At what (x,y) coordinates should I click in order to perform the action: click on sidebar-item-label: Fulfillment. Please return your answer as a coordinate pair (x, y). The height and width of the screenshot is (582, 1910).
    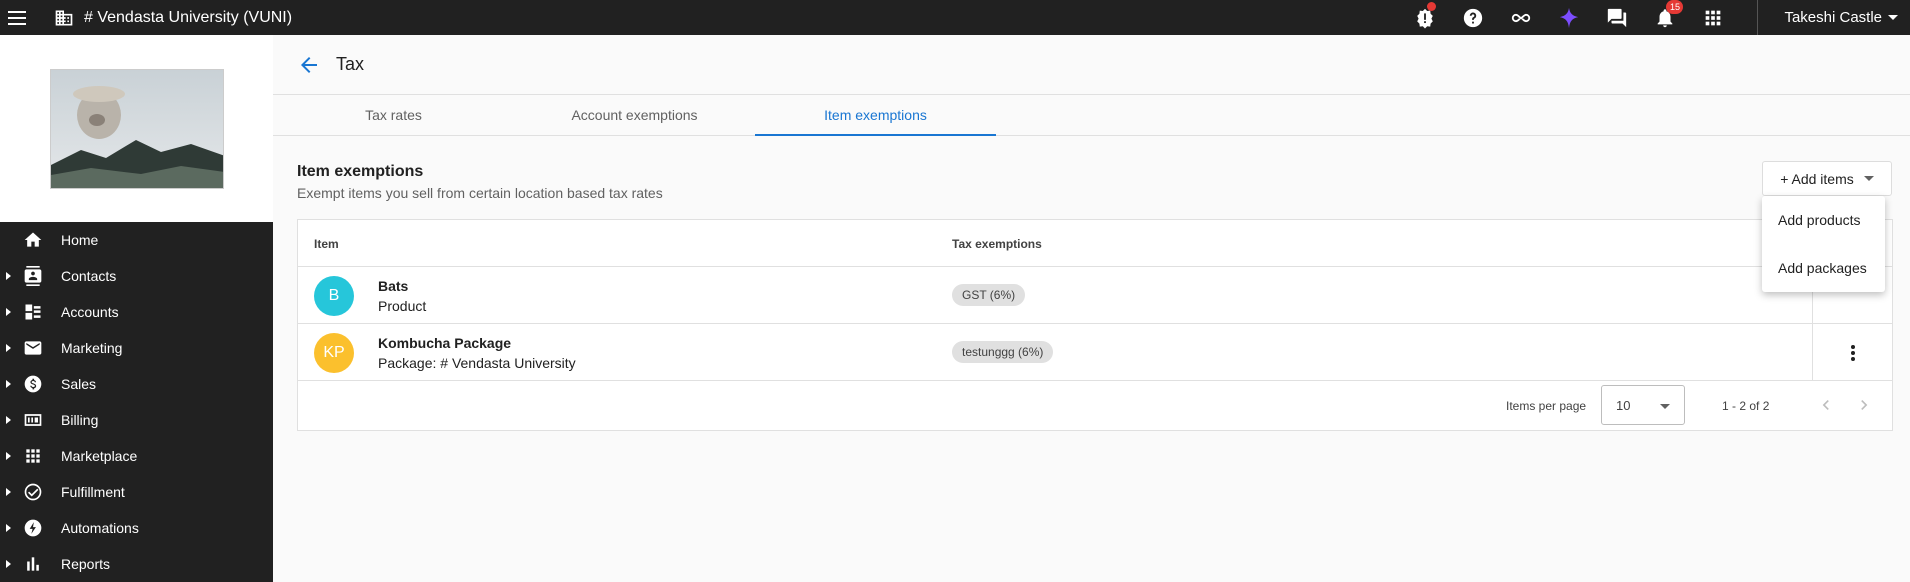
    Looking at the image, I should click on (93, 492).